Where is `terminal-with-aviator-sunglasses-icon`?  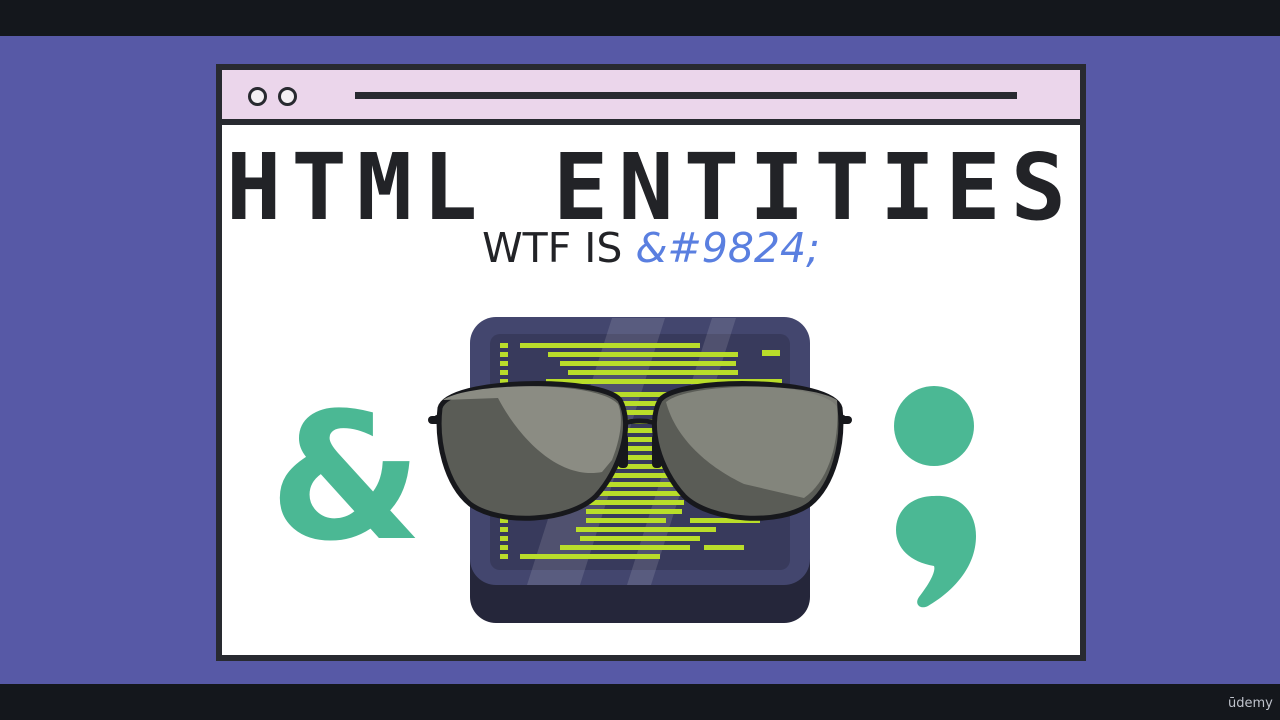 terminal-with-aviator-sunglasses-icon is located at coordinates (640, 470).